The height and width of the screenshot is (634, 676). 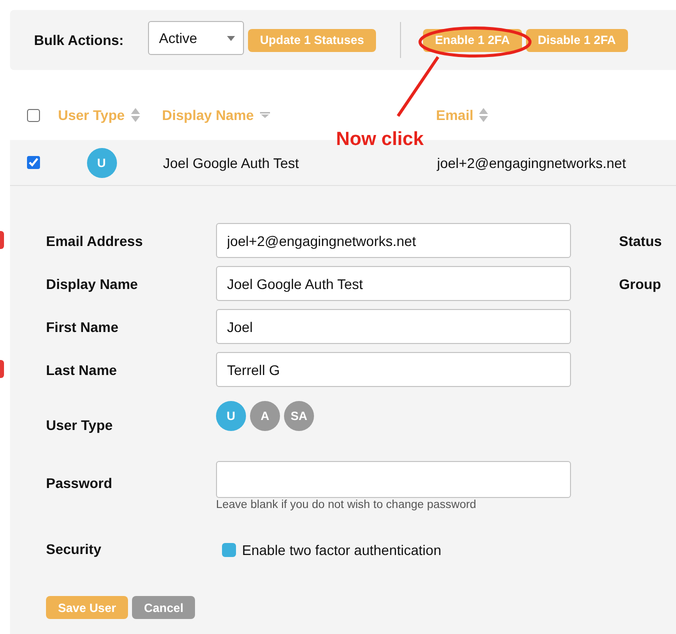 I want to click on field-label: First Name, so click(x=82, y=327).